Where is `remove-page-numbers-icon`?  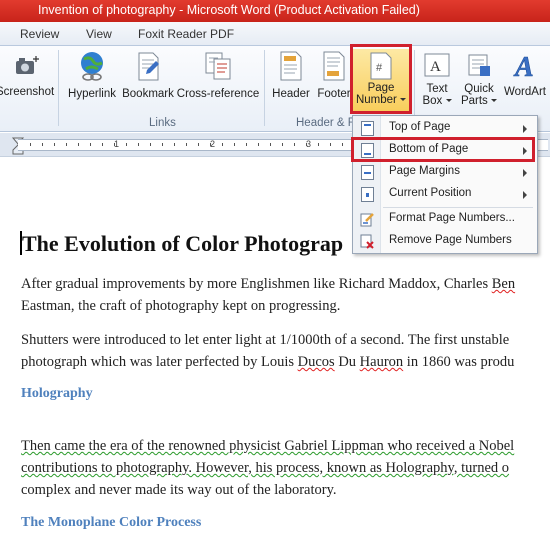
remove-page-numbers-icon is located at coordinates (367, 241).